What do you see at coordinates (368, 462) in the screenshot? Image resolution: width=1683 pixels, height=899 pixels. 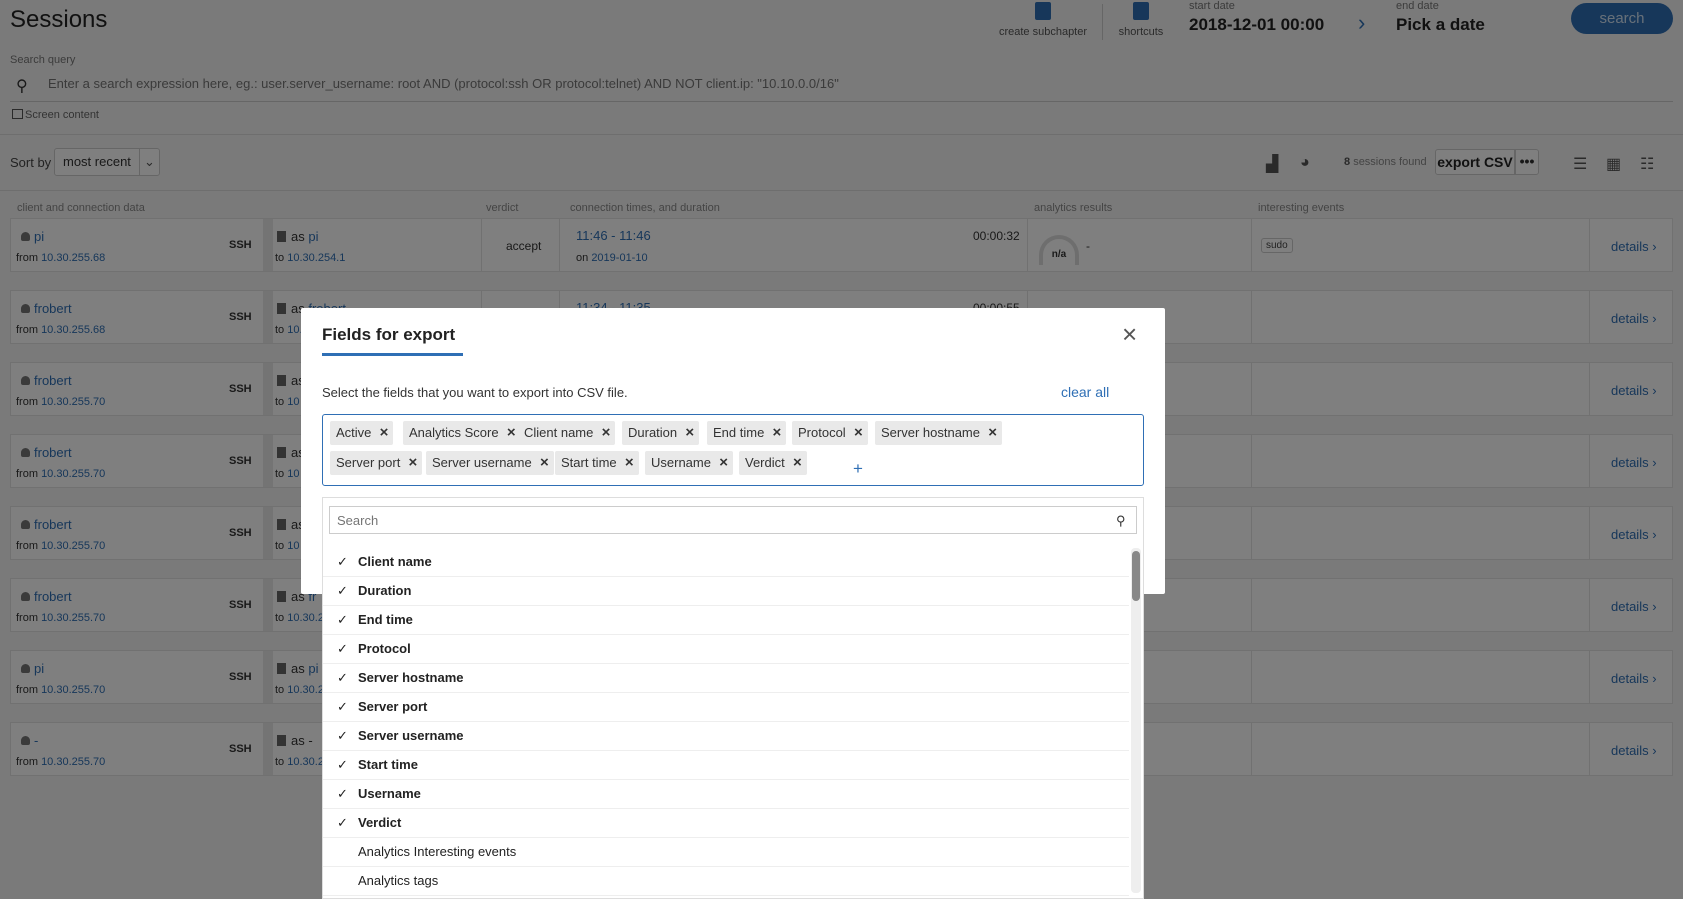 I see `chip-label: Server port` at bounding box center [368, 462].